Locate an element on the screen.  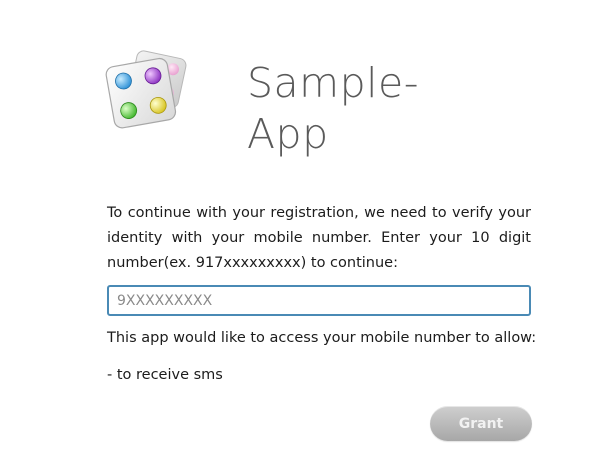
app-title-line-2: App is located at coordinates (288, 134).